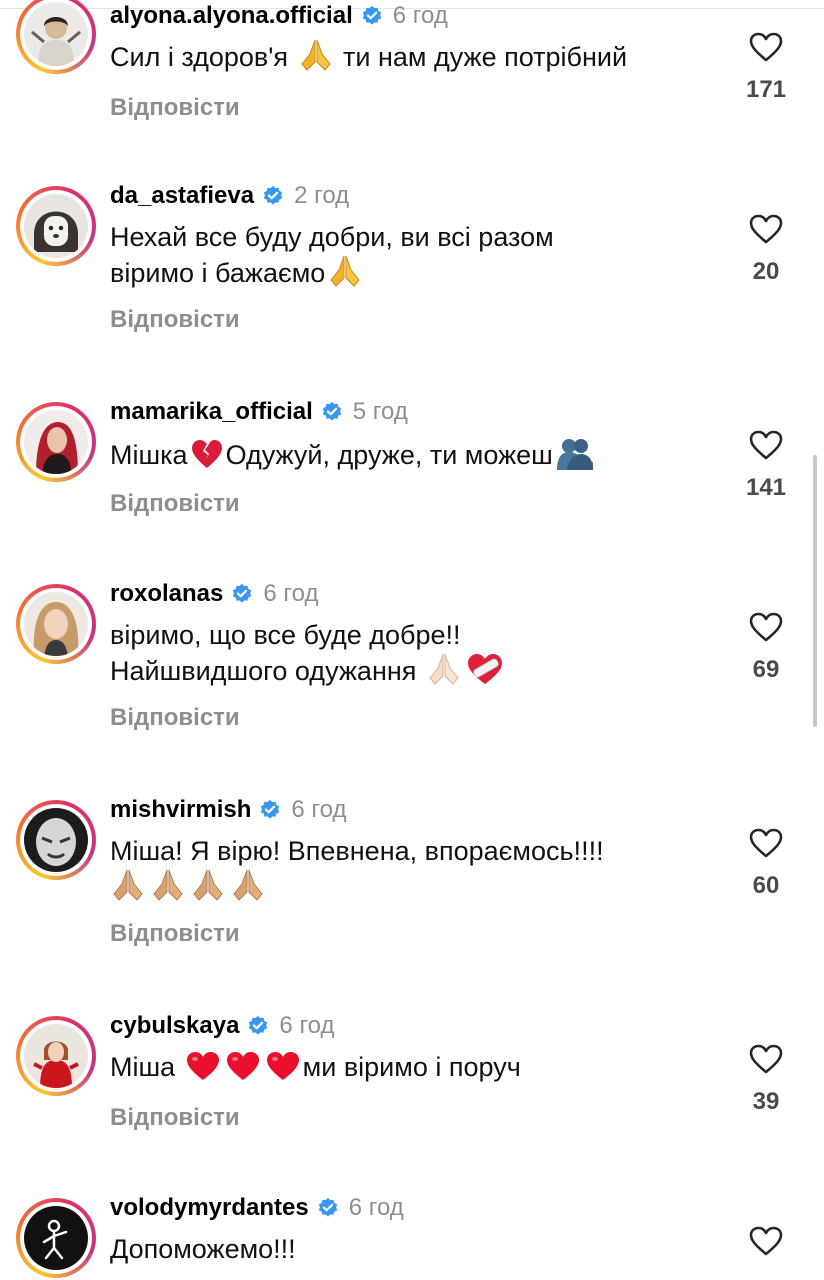 Image resolution: width=824 pixels, height=1280 pixels. I want to click on comment-header: mishvirmish 6 год, so click(228, 810).